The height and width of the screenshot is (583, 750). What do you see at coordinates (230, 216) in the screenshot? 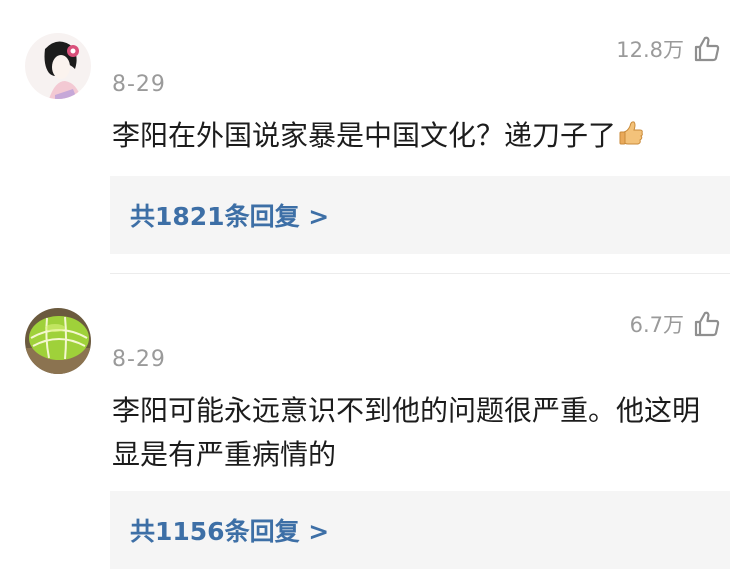
I see `replies-label: 共1821条回复 >` at bounding box center [230, 216].